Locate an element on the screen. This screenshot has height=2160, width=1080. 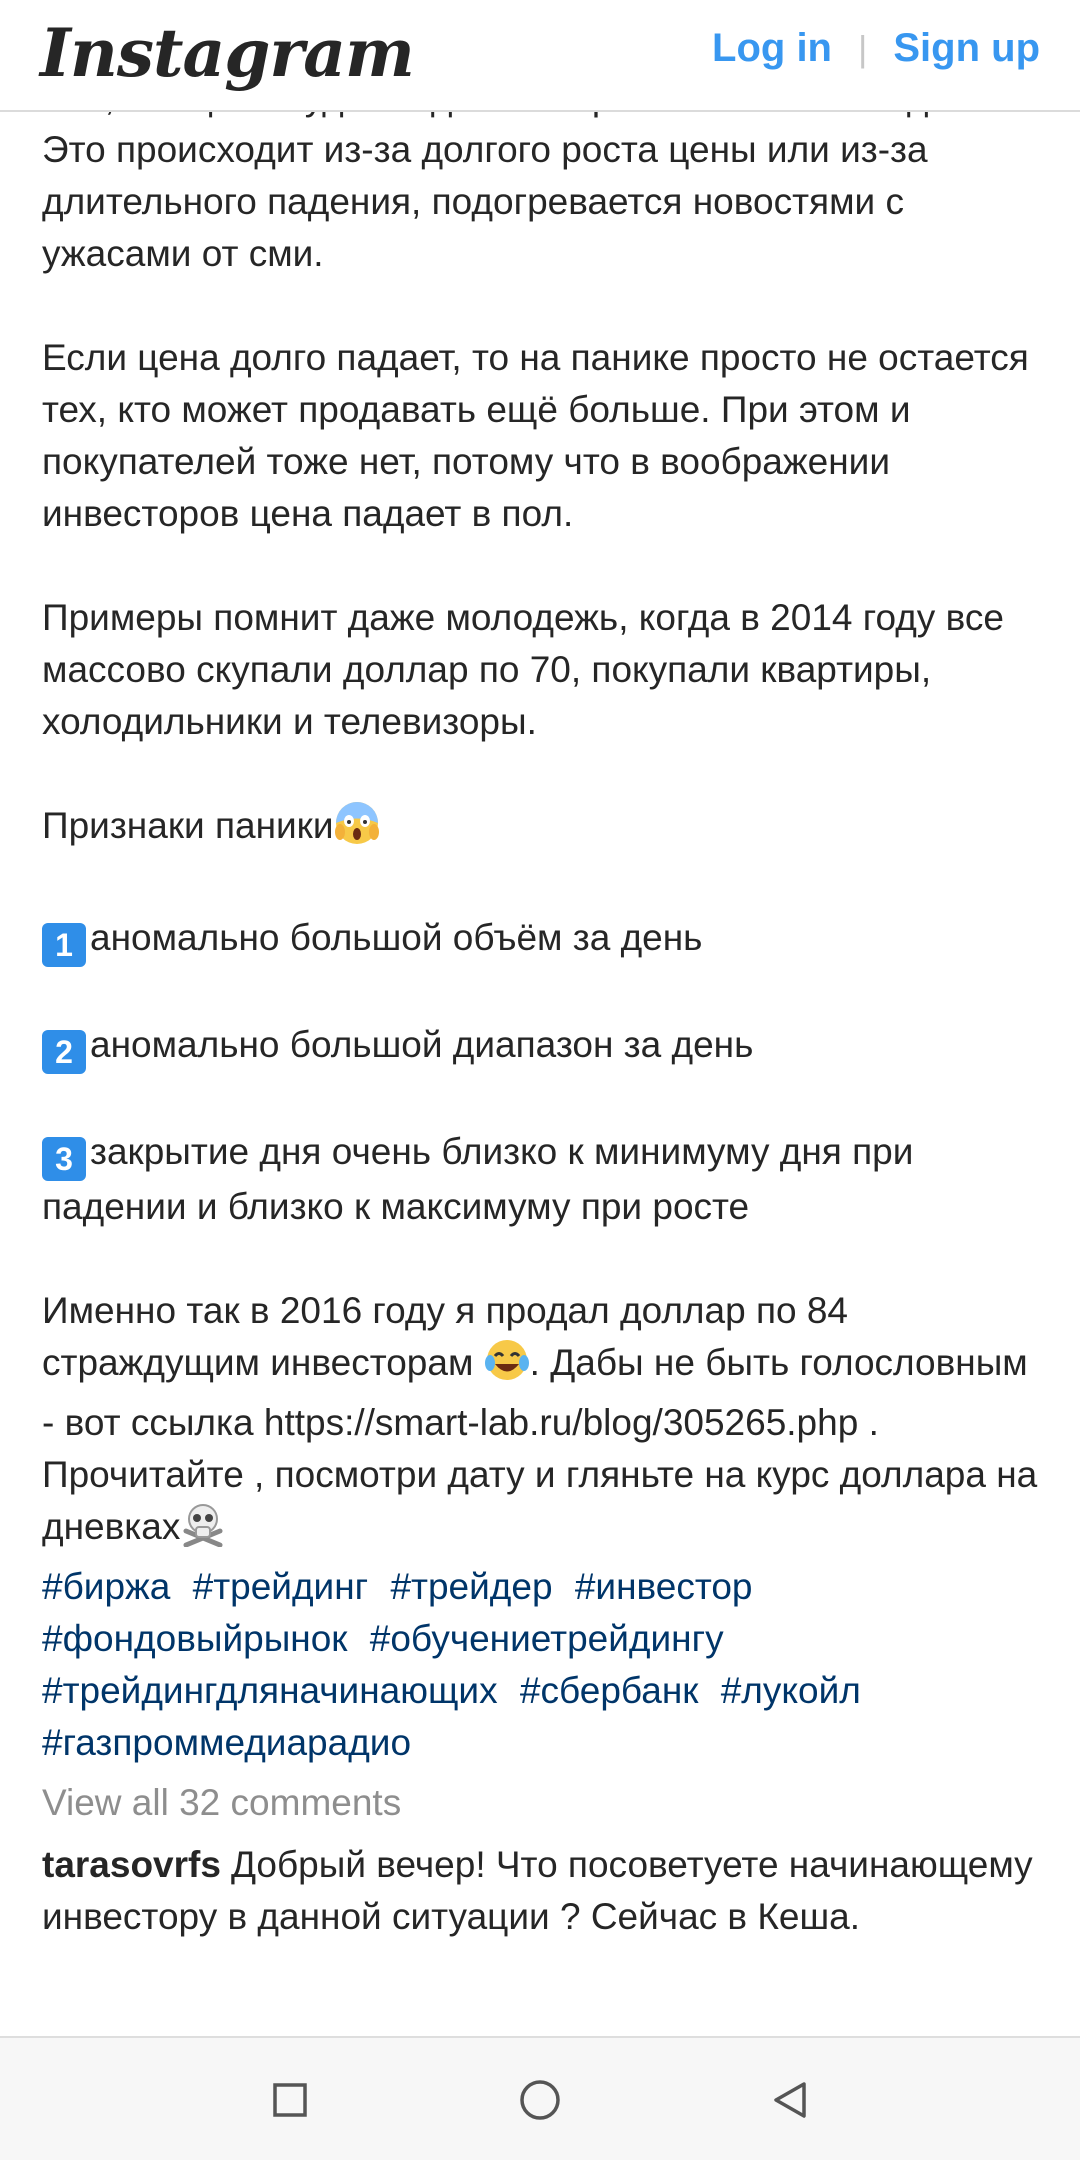
auth-links: Log in | Sign up is located at coordinates (876, 48).